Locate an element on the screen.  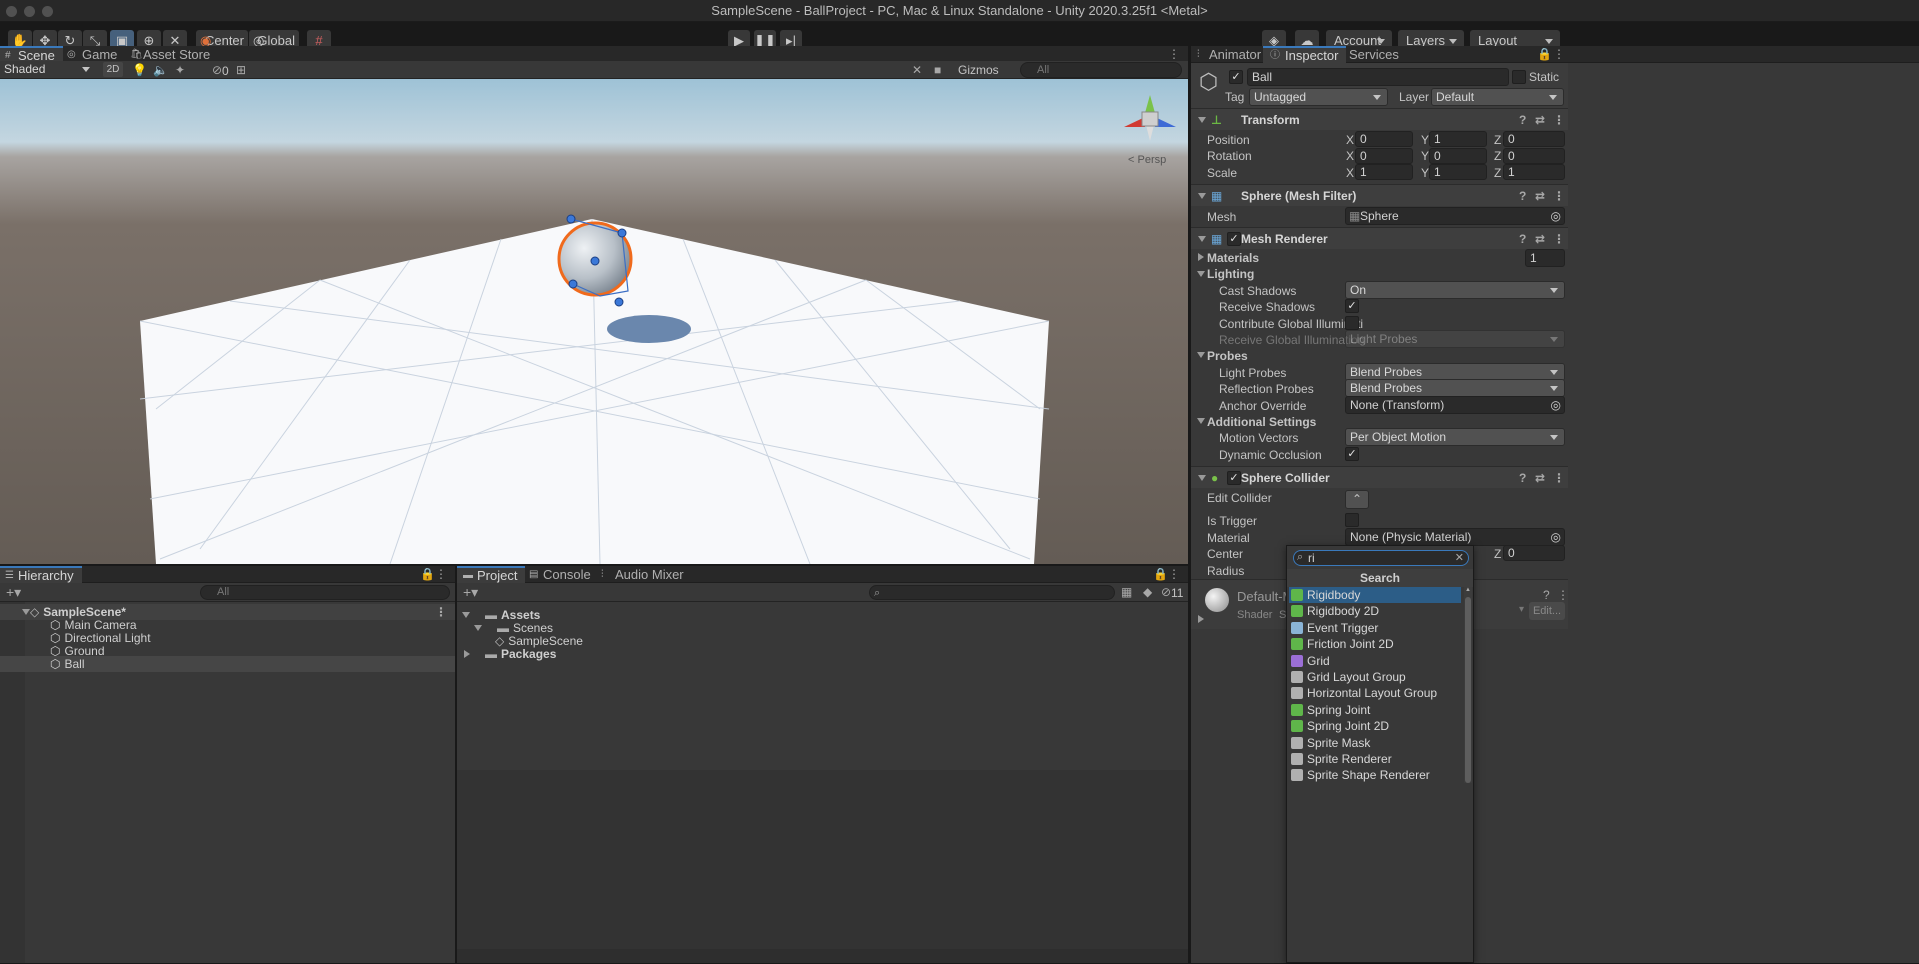
tools-toggle-icon: ✕ is located at coordinates (917, 70).